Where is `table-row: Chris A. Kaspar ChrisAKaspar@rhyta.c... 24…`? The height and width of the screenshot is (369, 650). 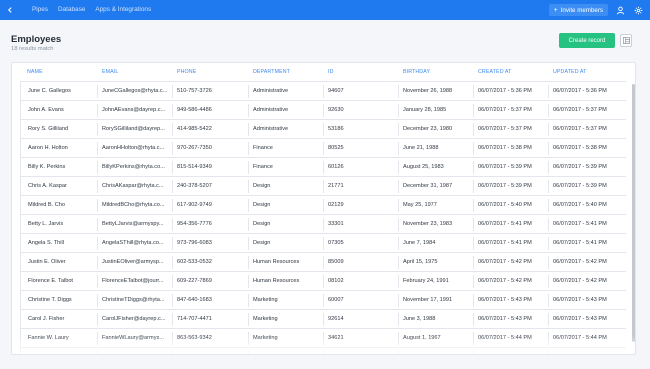
table-row: Chris A. Kaspar ChrisAKaspar@rhyta.c... 24… is located at coordinates (323, 186).